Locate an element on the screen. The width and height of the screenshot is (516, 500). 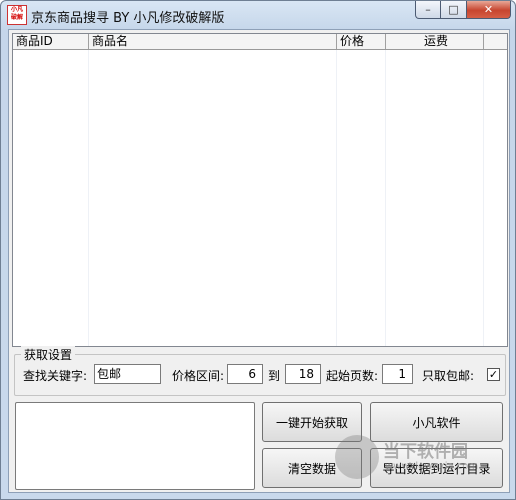
maximize-button: □ is located at coordinates (454, 10).